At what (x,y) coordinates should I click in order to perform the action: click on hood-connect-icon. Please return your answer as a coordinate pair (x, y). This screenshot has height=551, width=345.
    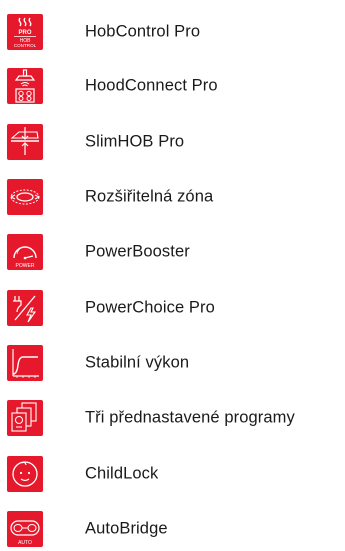
    Looking at the image, I should click on (25, 86).